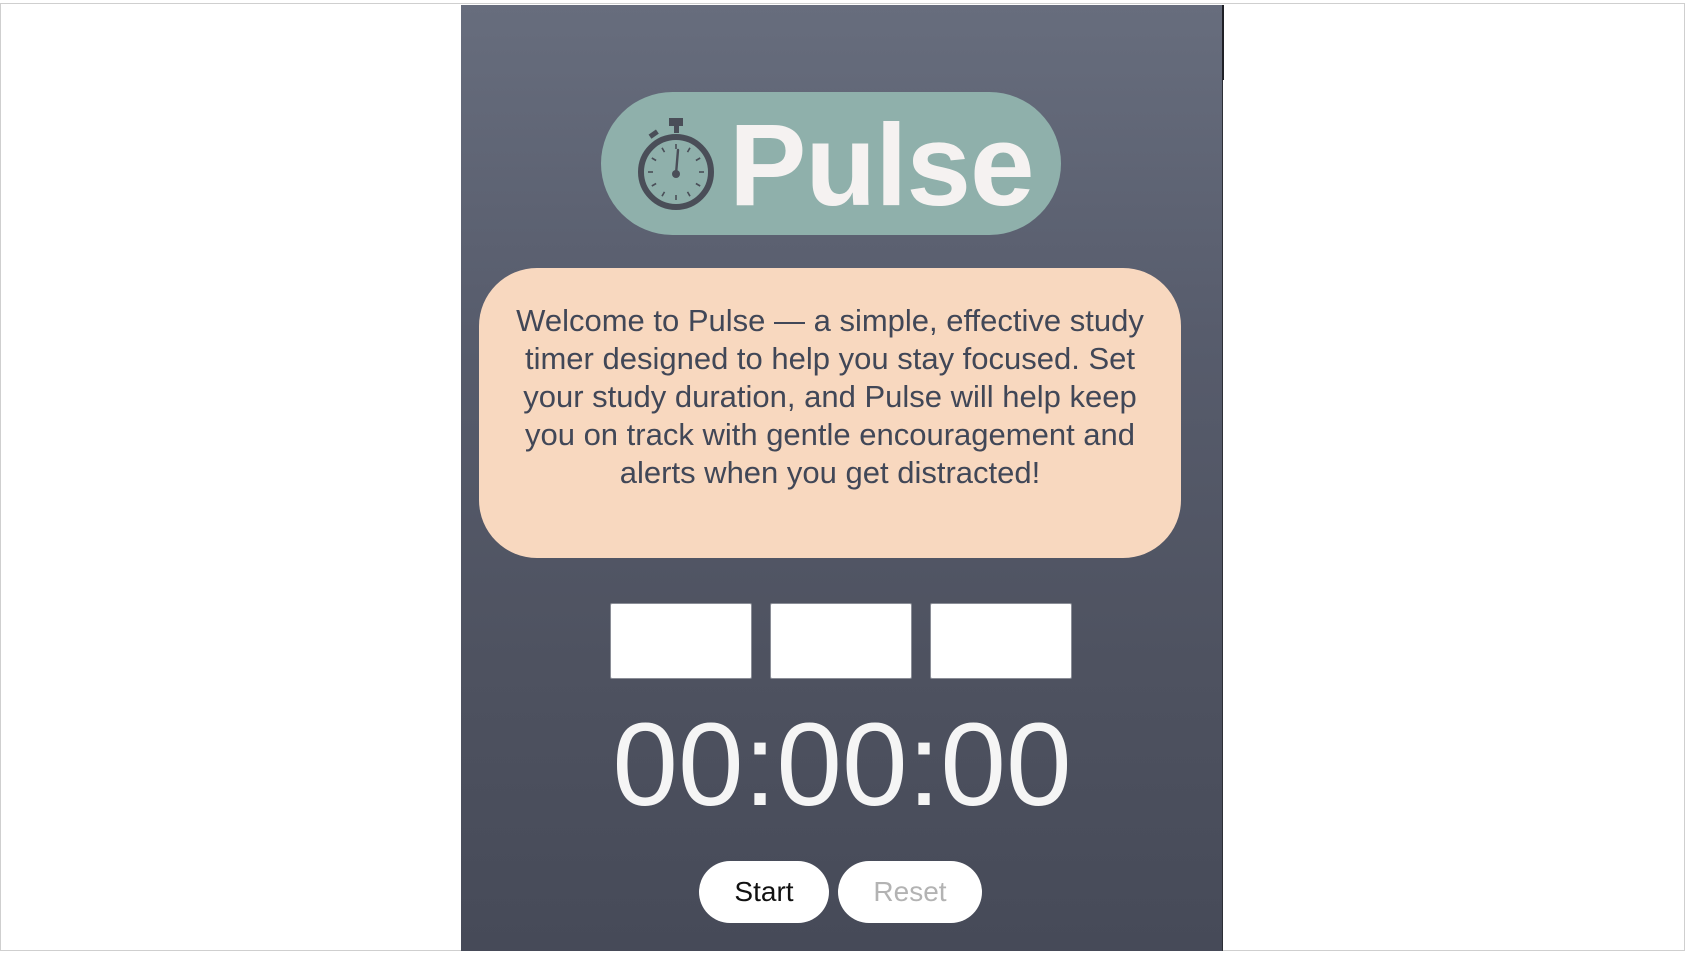 The width and height of the screenshot is (1688, 954). Describe the element at coordinates (910, 892) in the screenshot. I see `reset-button: Reset` at that location.